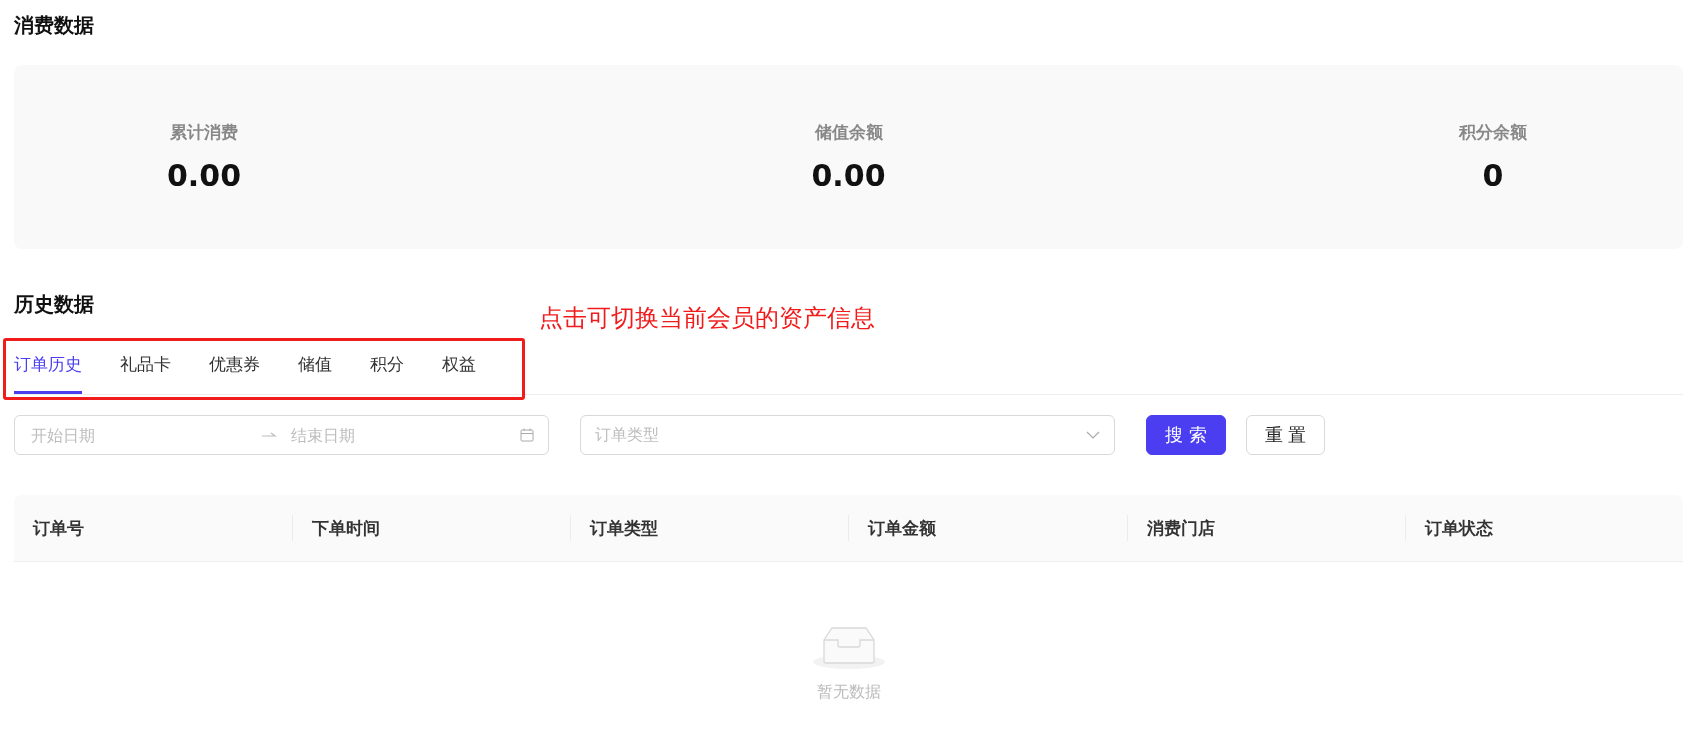  What do you see at coordinates (145, 435) in the screenshot?
I see `start-date-input: 开始日期` at bounding box center [145, 435].